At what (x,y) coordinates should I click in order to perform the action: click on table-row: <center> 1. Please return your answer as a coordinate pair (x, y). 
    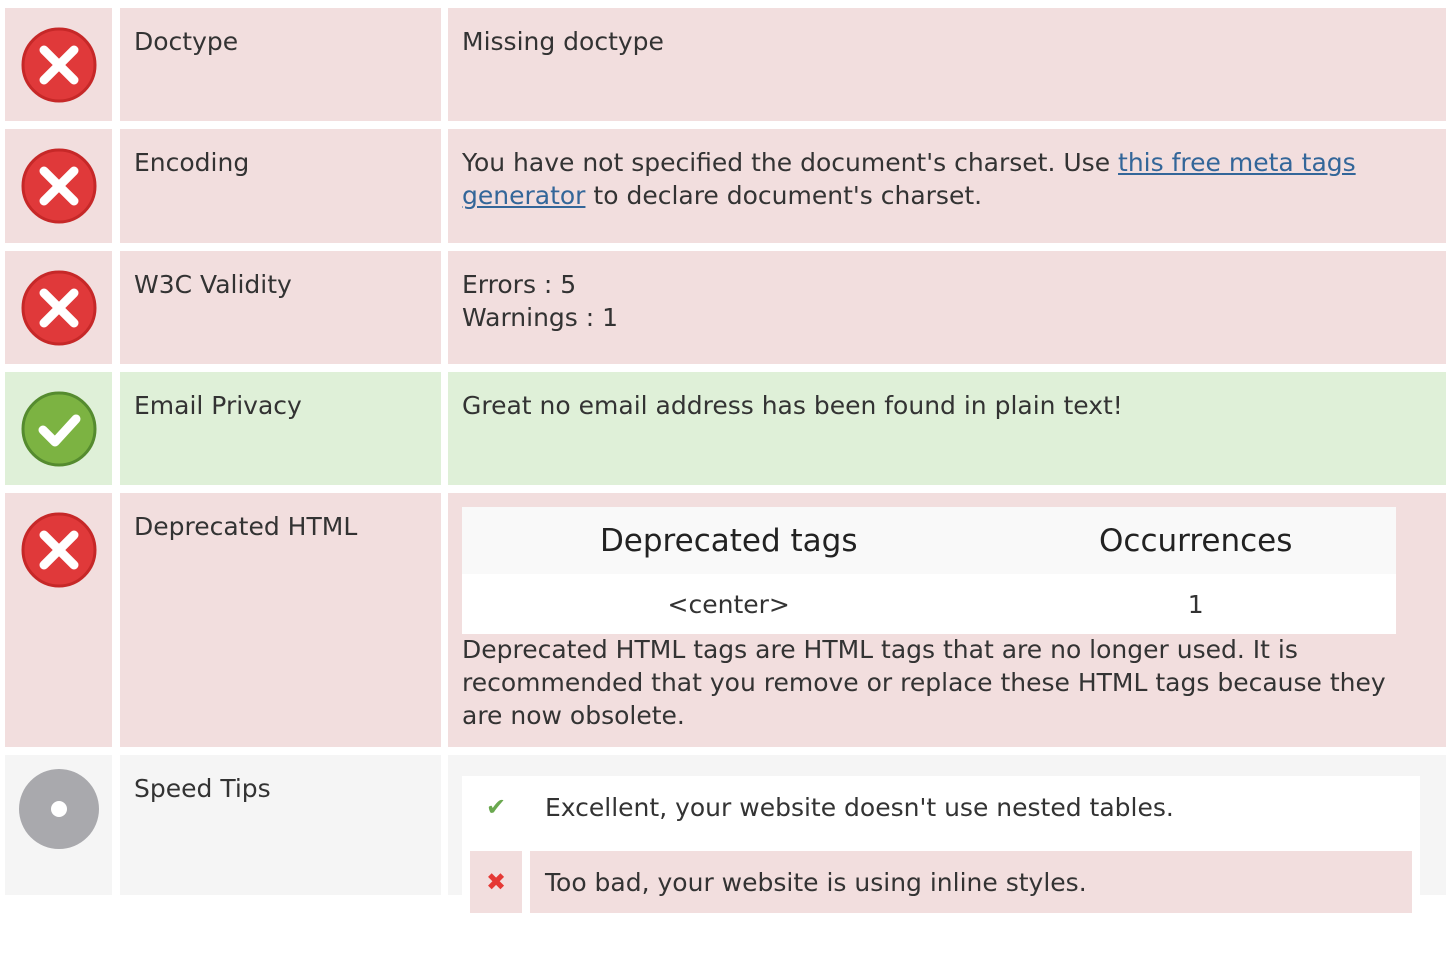
    Looking at the image, I should click on (929, 604).